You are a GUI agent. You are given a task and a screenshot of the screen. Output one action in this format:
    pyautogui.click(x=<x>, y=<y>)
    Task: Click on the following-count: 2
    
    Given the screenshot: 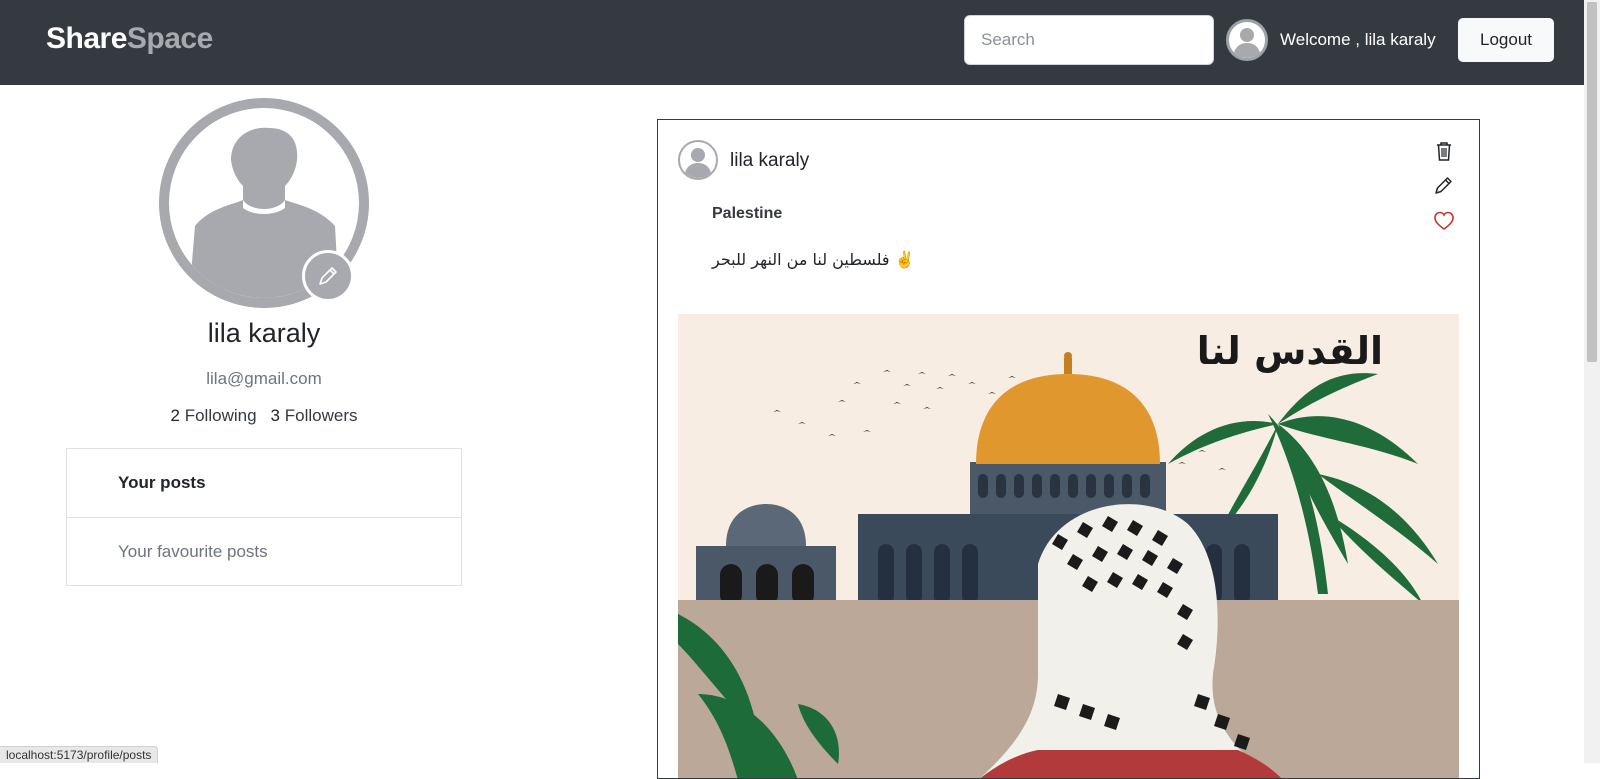 What is the action you would take?
    pyautogui.click(x=175, y=415)
    